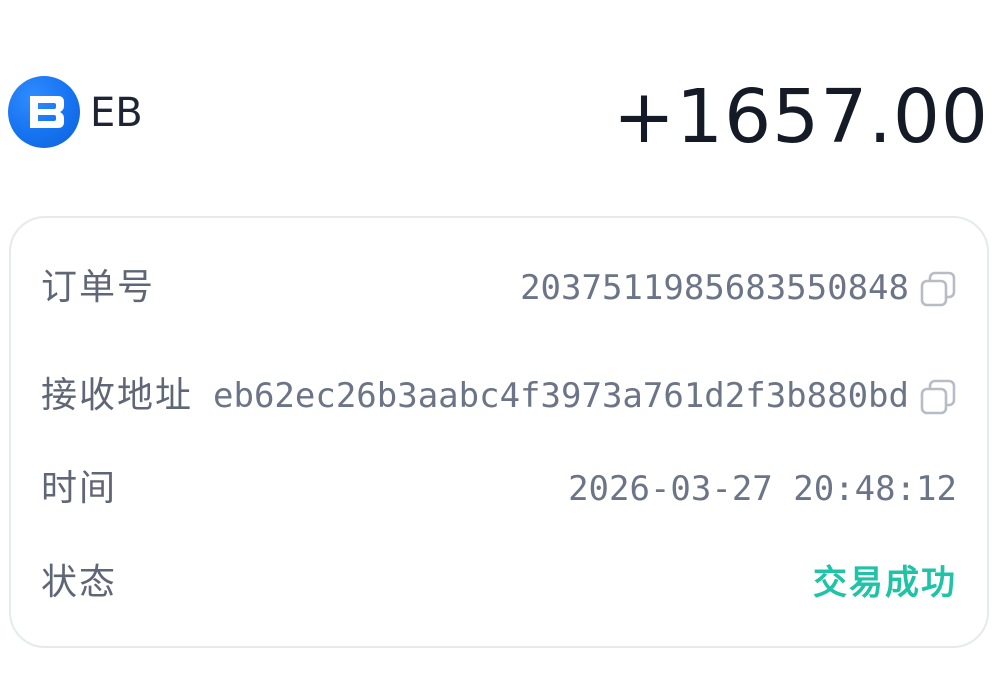 The image size is (1007, 687). I want to click on order-number-label: 订单号, so click(98, 287).